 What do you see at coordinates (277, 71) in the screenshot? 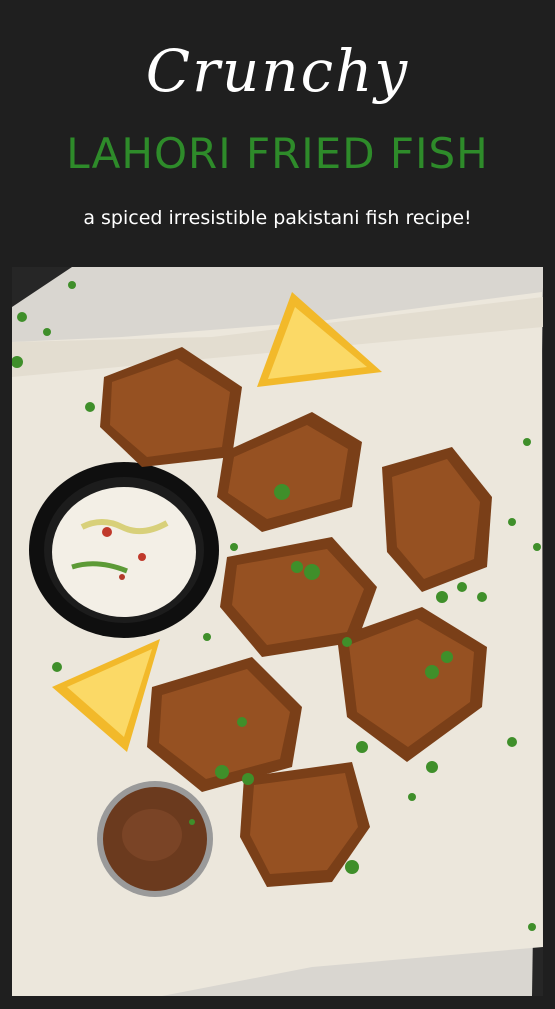
I see `script-title: Crunchy` at bounding box center [277, 71].